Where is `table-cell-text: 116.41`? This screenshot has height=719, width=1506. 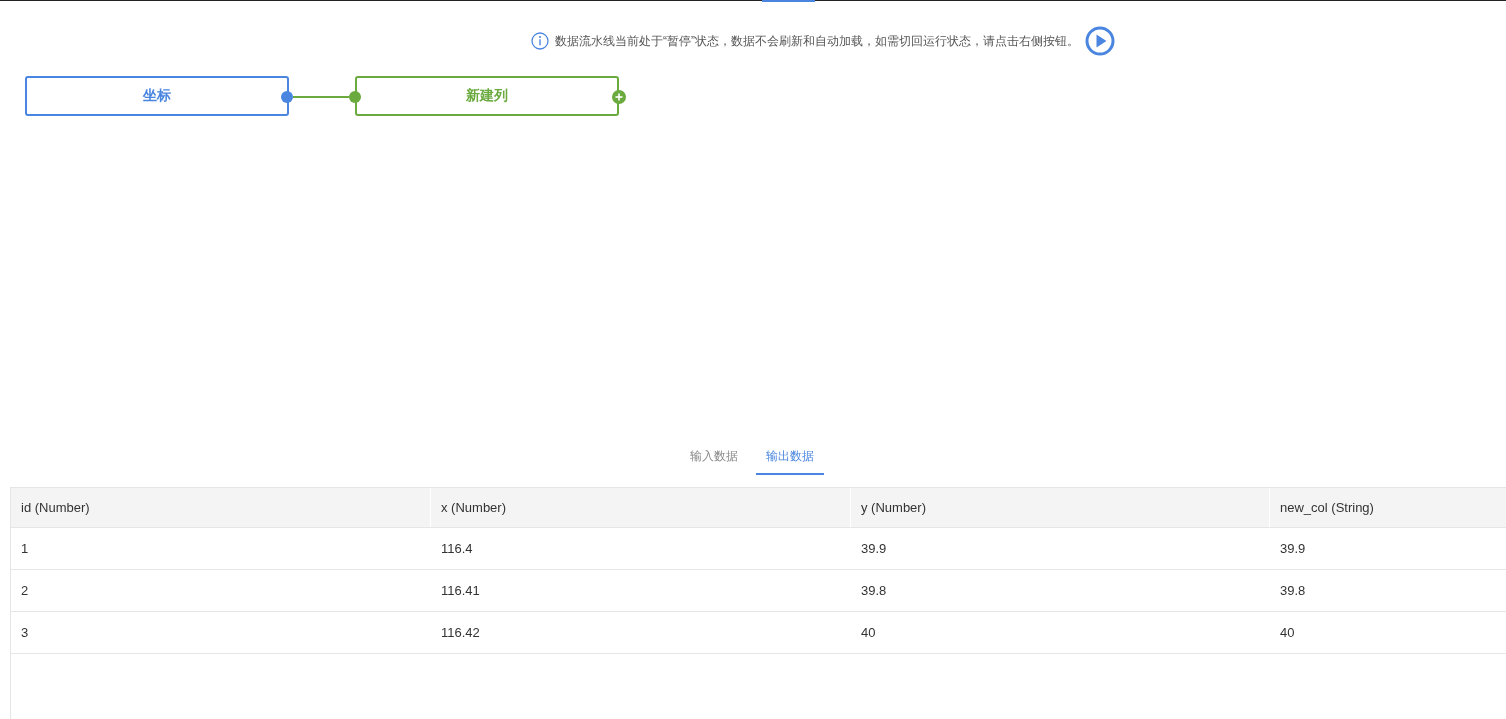 table-cell-text: 116.41 is located at coordinates (460, 590).